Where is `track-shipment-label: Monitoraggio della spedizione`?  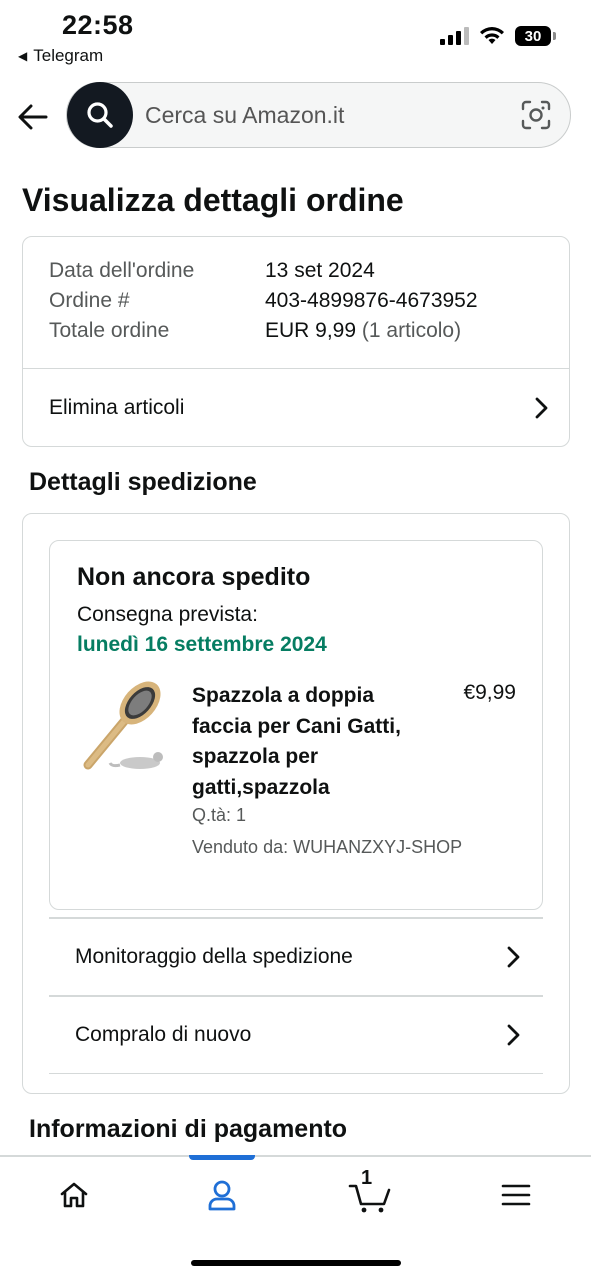 track-shipment-label: Monitoraggio della spedizione is located at coordinates (214, 956).